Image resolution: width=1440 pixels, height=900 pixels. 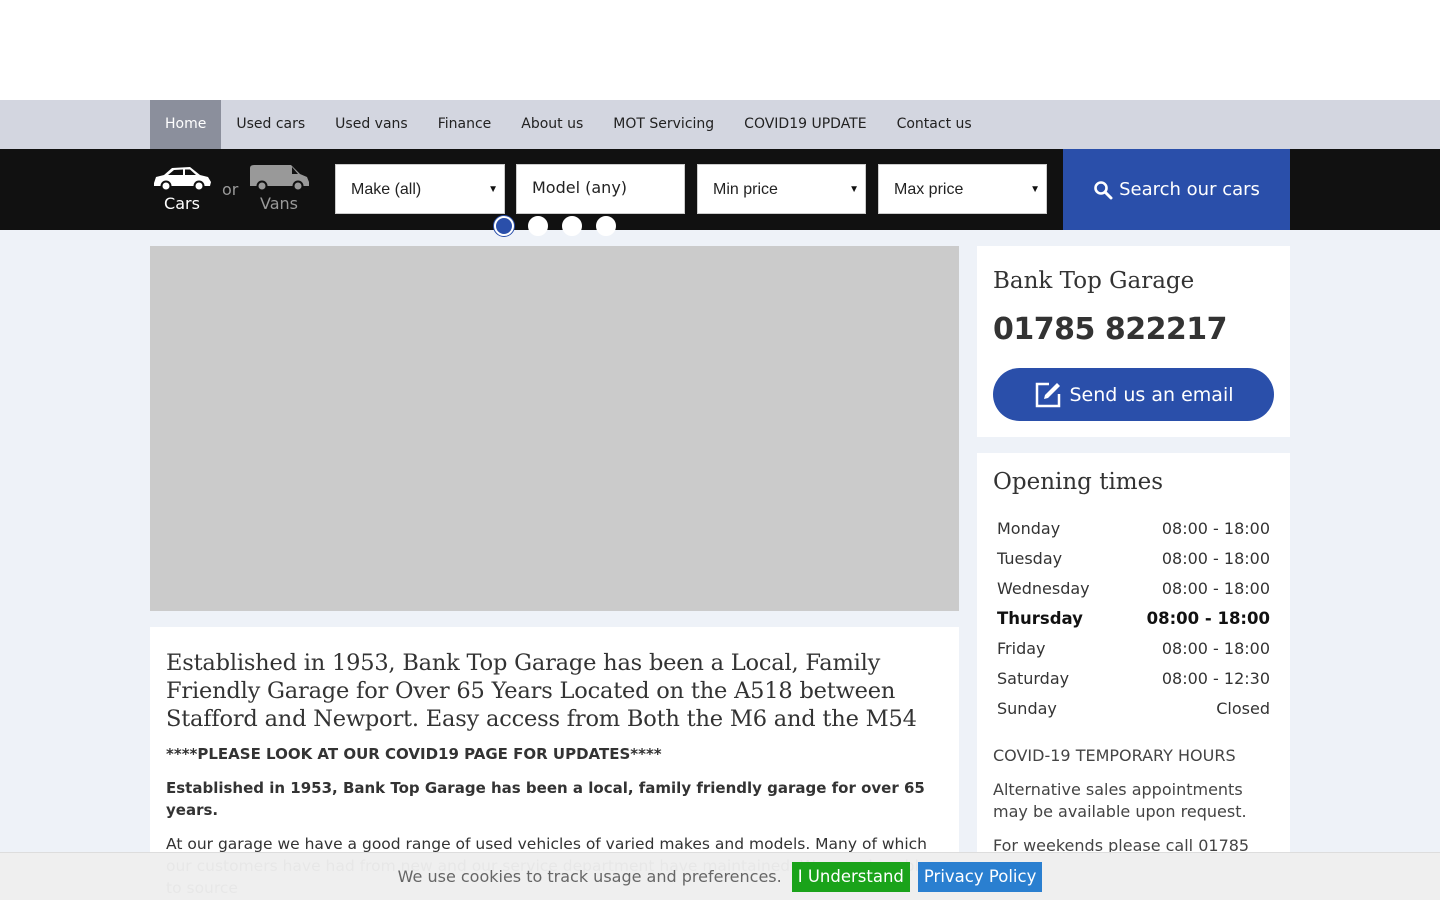 What do you see at coordinates (805, 124) in the screenshot?
I see `nav-covid19-update: COVID19 UPDATE` at bounding box center [805, 124].